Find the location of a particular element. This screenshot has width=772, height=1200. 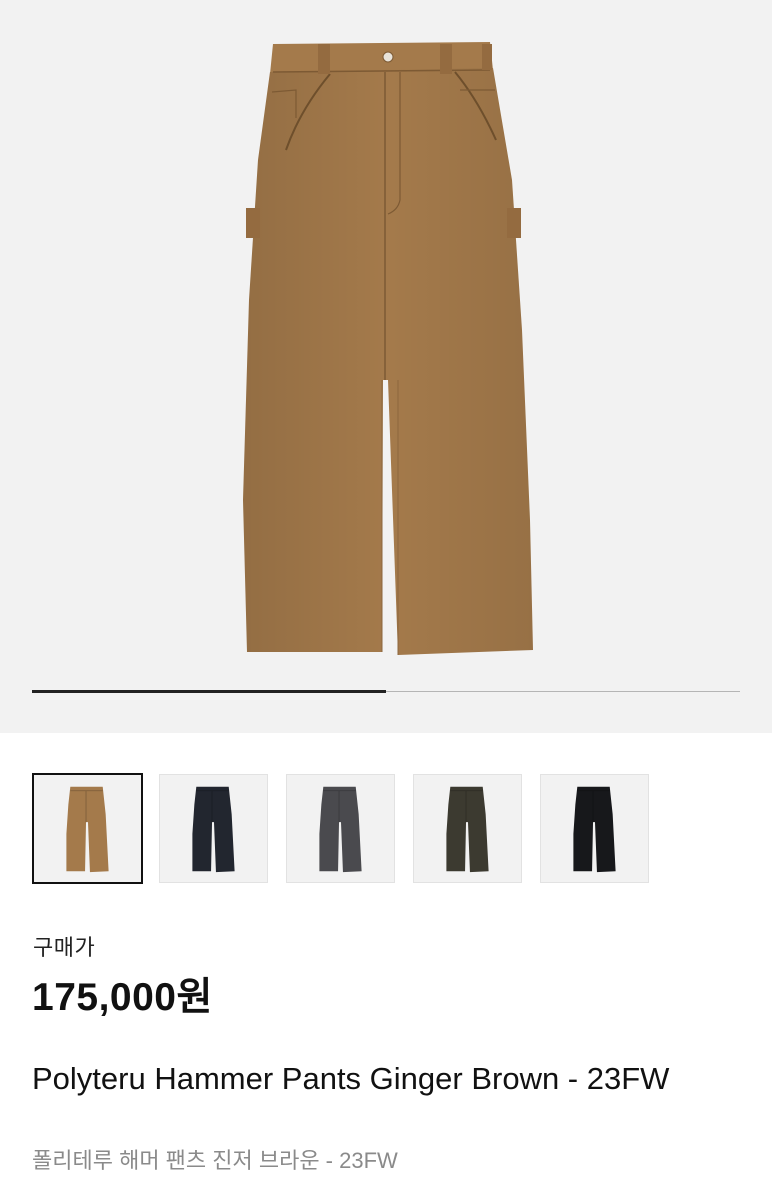

thumb-charcoal is located at coordinates (340, 828).